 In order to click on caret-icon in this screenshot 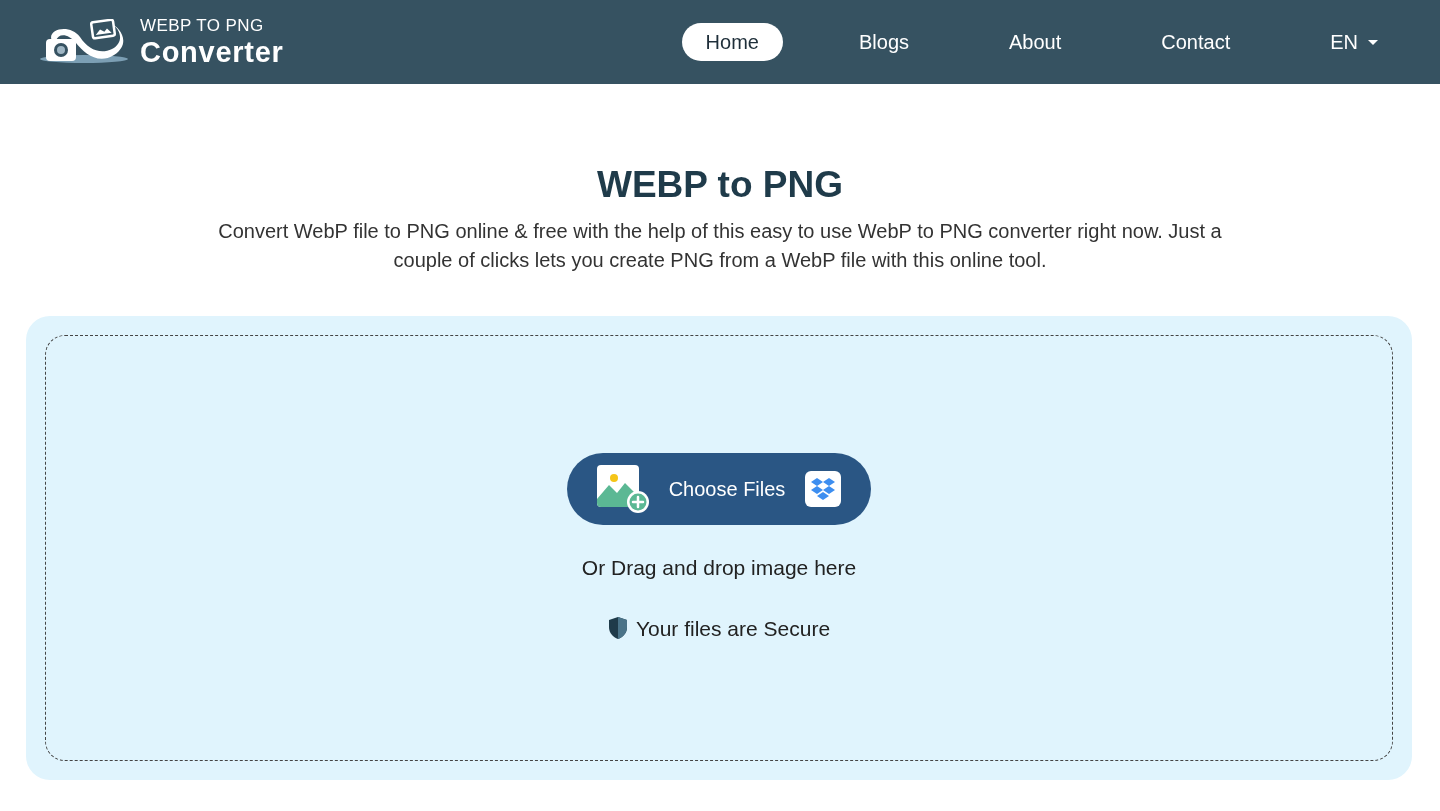, I will do `click(1373, 42)`.